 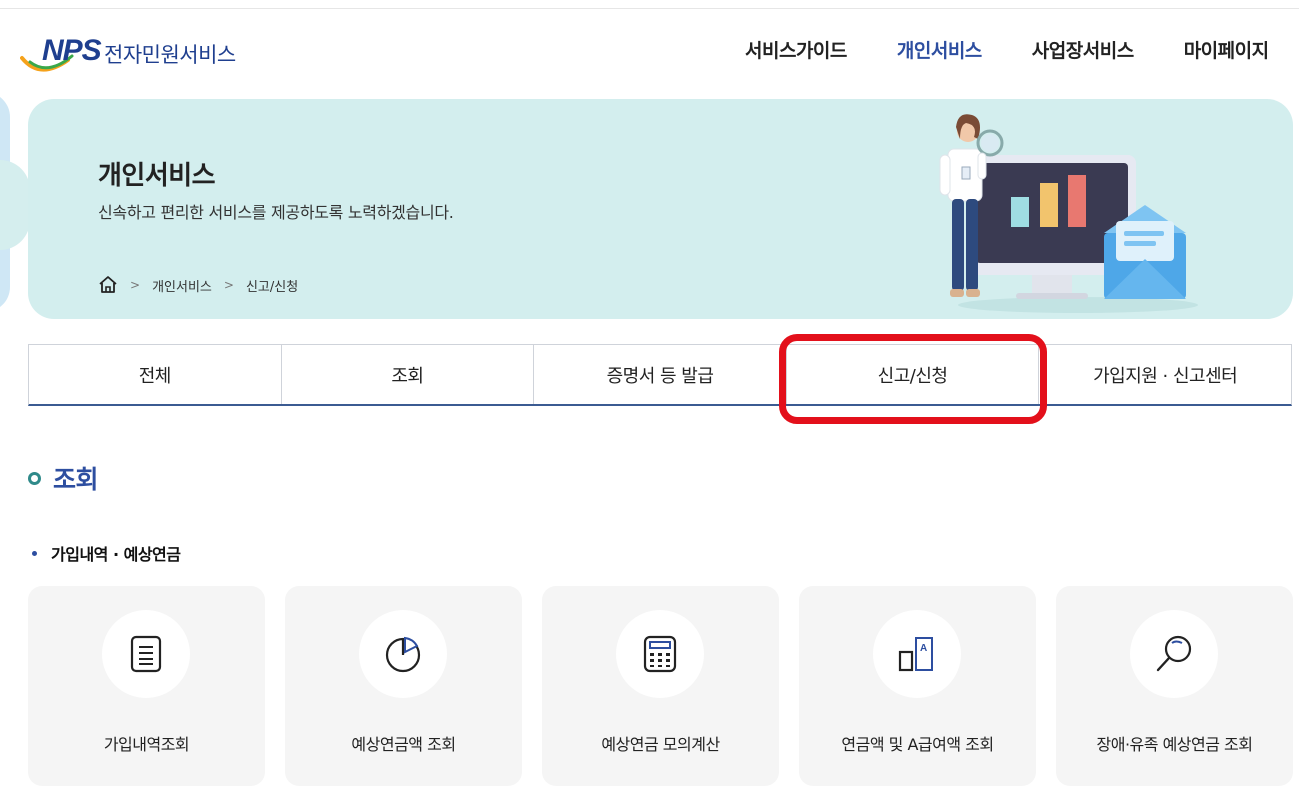 What do you see at coordinates (917, 744) in the screenshot?
I see `card-label: 연금액 및 A급여액 조회` at bounding box center [917, 744].